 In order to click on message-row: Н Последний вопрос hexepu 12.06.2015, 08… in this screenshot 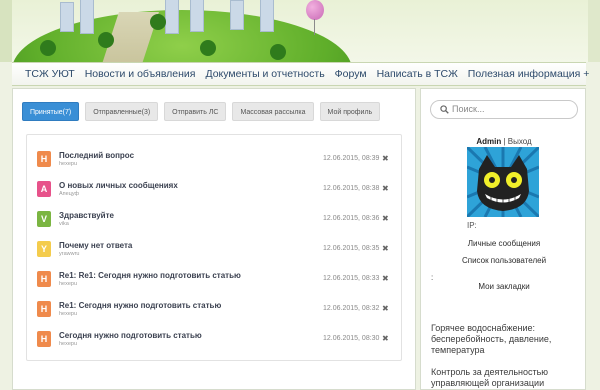, I will do `click(215, 161)`.